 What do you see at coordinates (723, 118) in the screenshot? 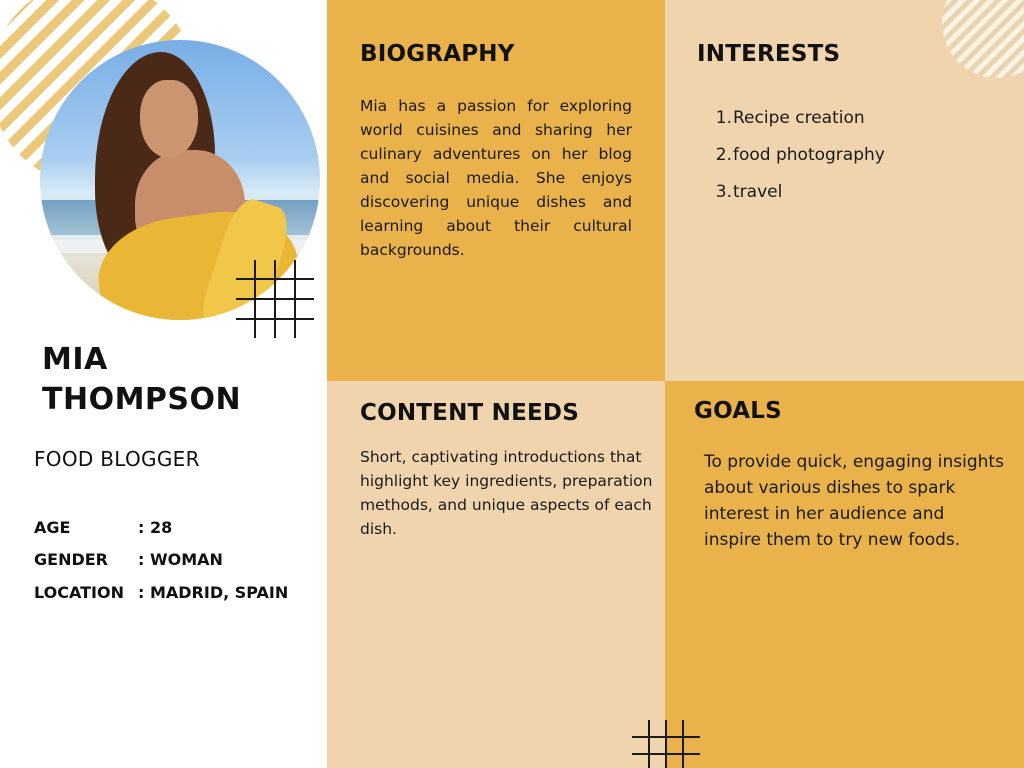
I see `list-number: 1.` at bounding box center [723, 118].